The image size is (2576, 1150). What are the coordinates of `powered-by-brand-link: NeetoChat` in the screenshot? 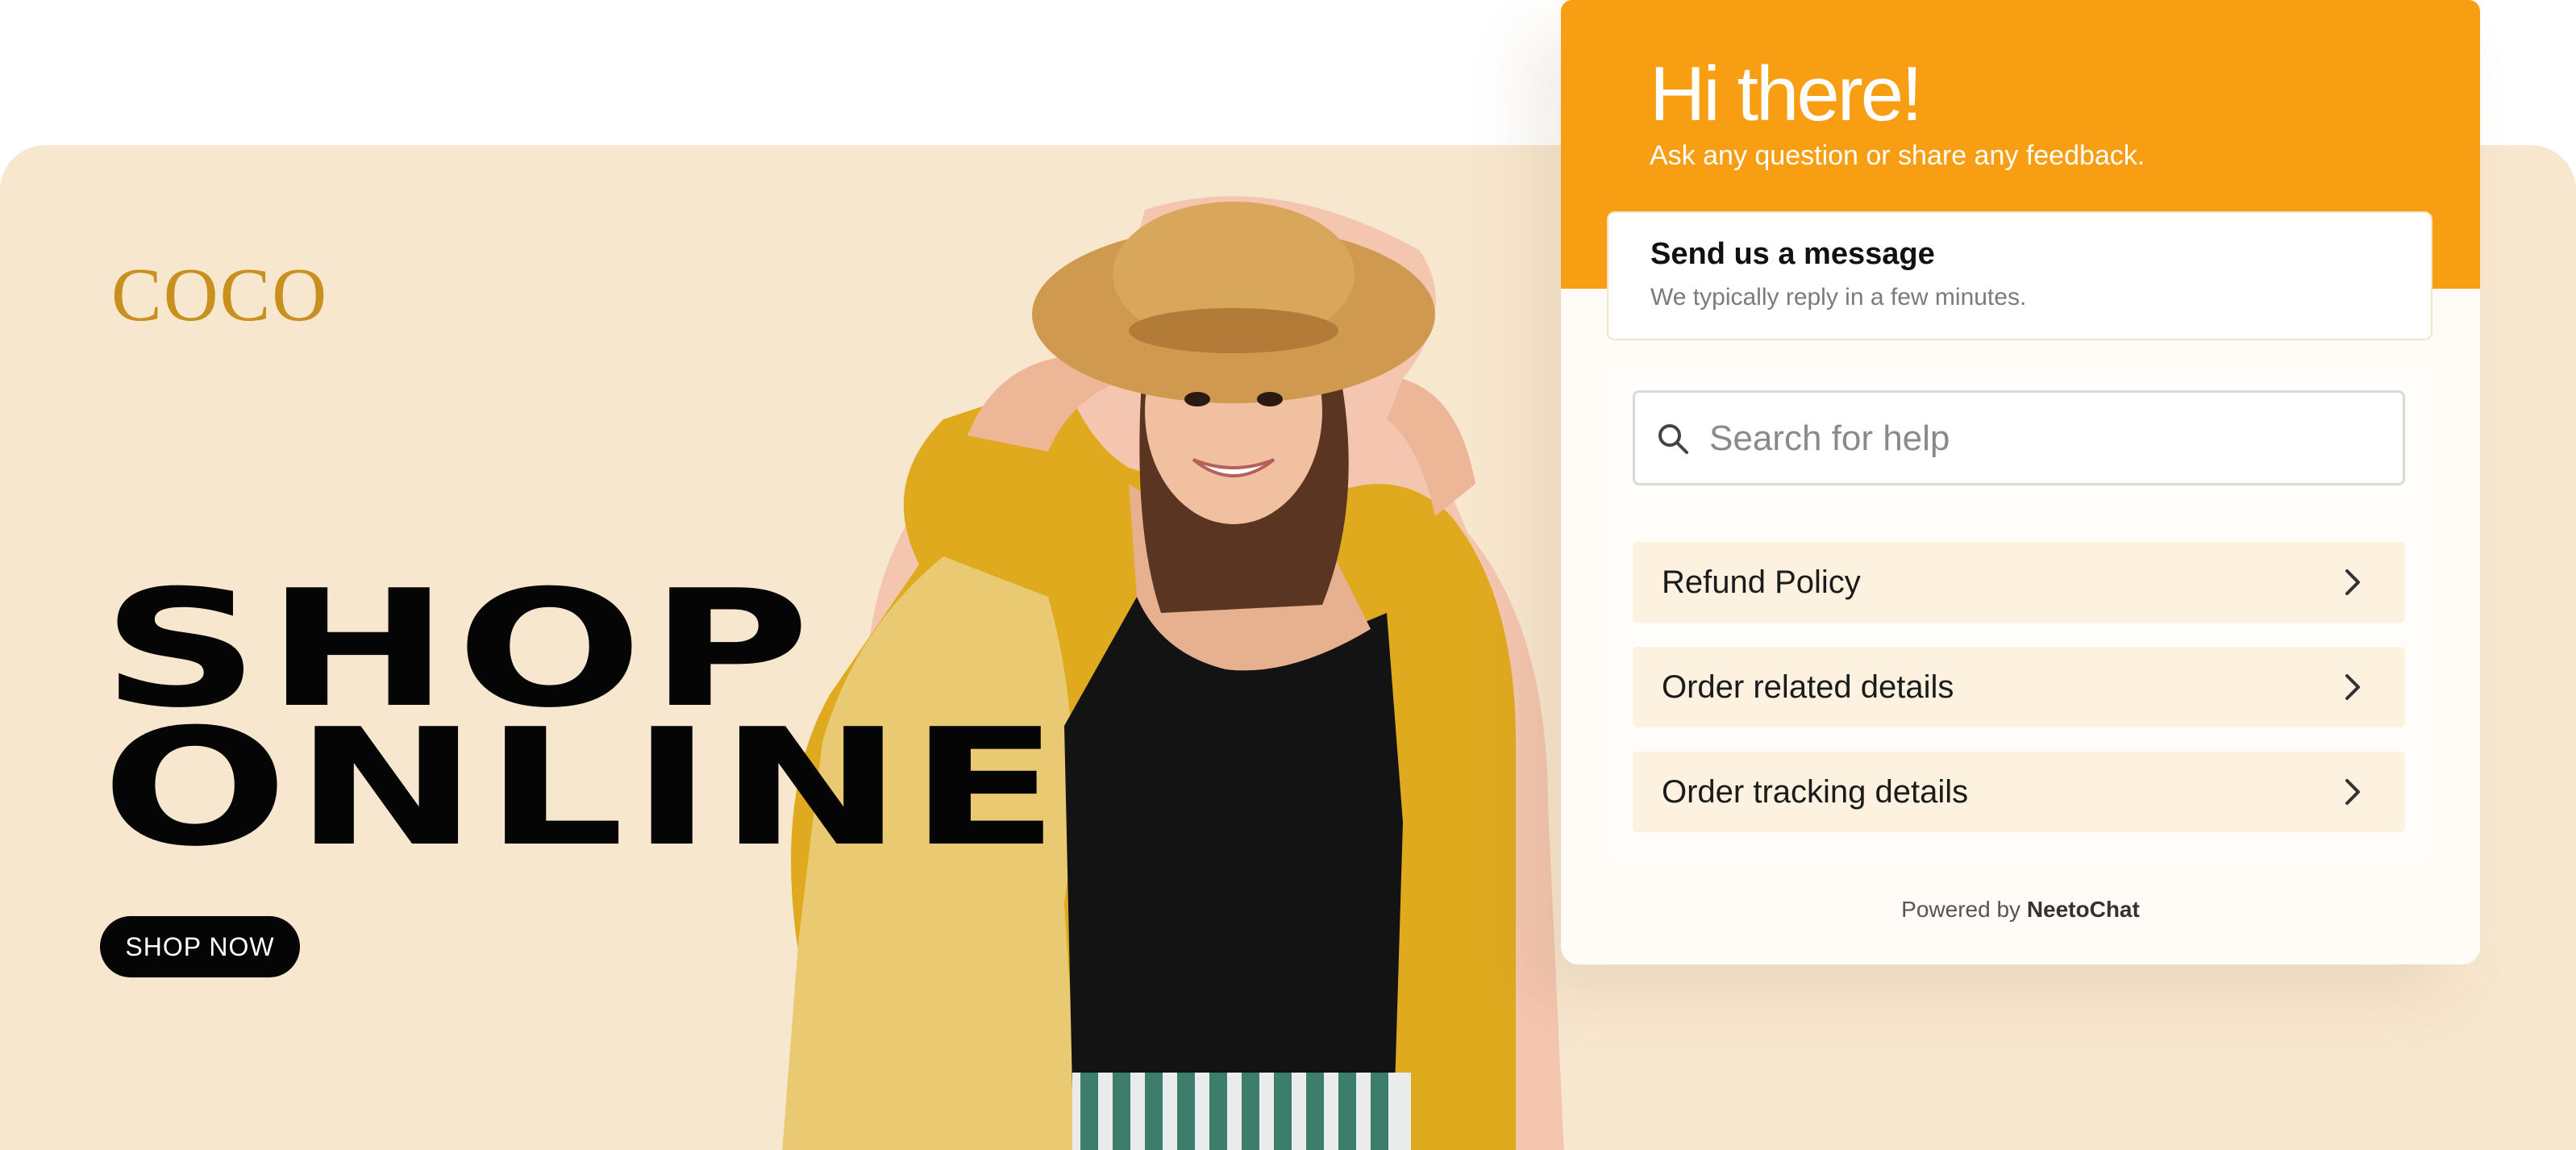 It's located at (2083, 909).